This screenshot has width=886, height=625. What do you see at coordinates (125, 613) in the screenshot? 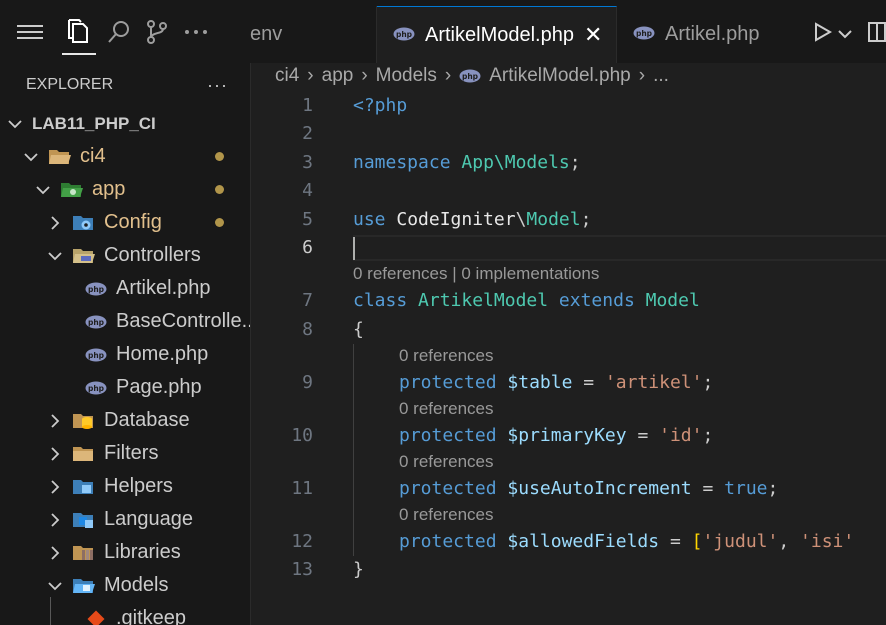
I see `tree-item-gitkeep: .gitkeep` at bounding box center [125, 613].